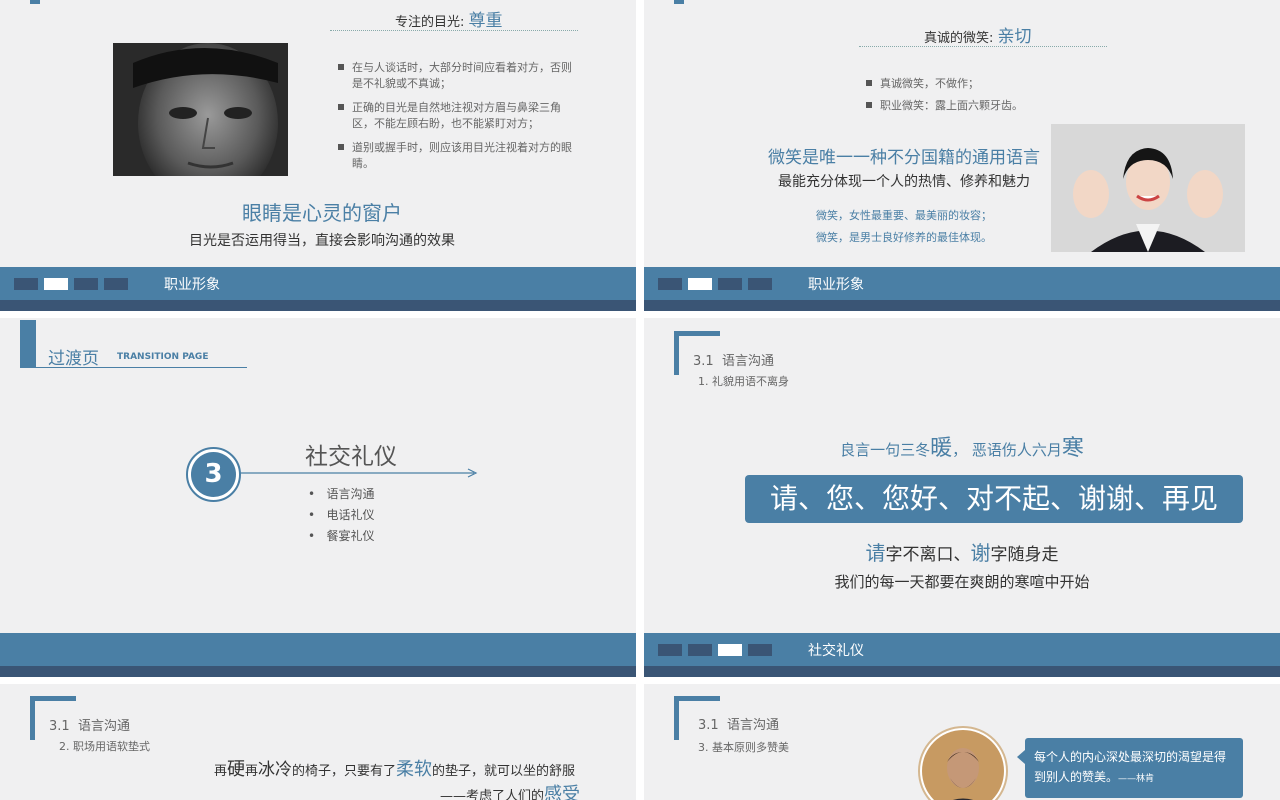 This screenshot has width=1280, height=800. Describe the element at coordinates (318, 655) in the screenshot. I see `footer-band` at that location.